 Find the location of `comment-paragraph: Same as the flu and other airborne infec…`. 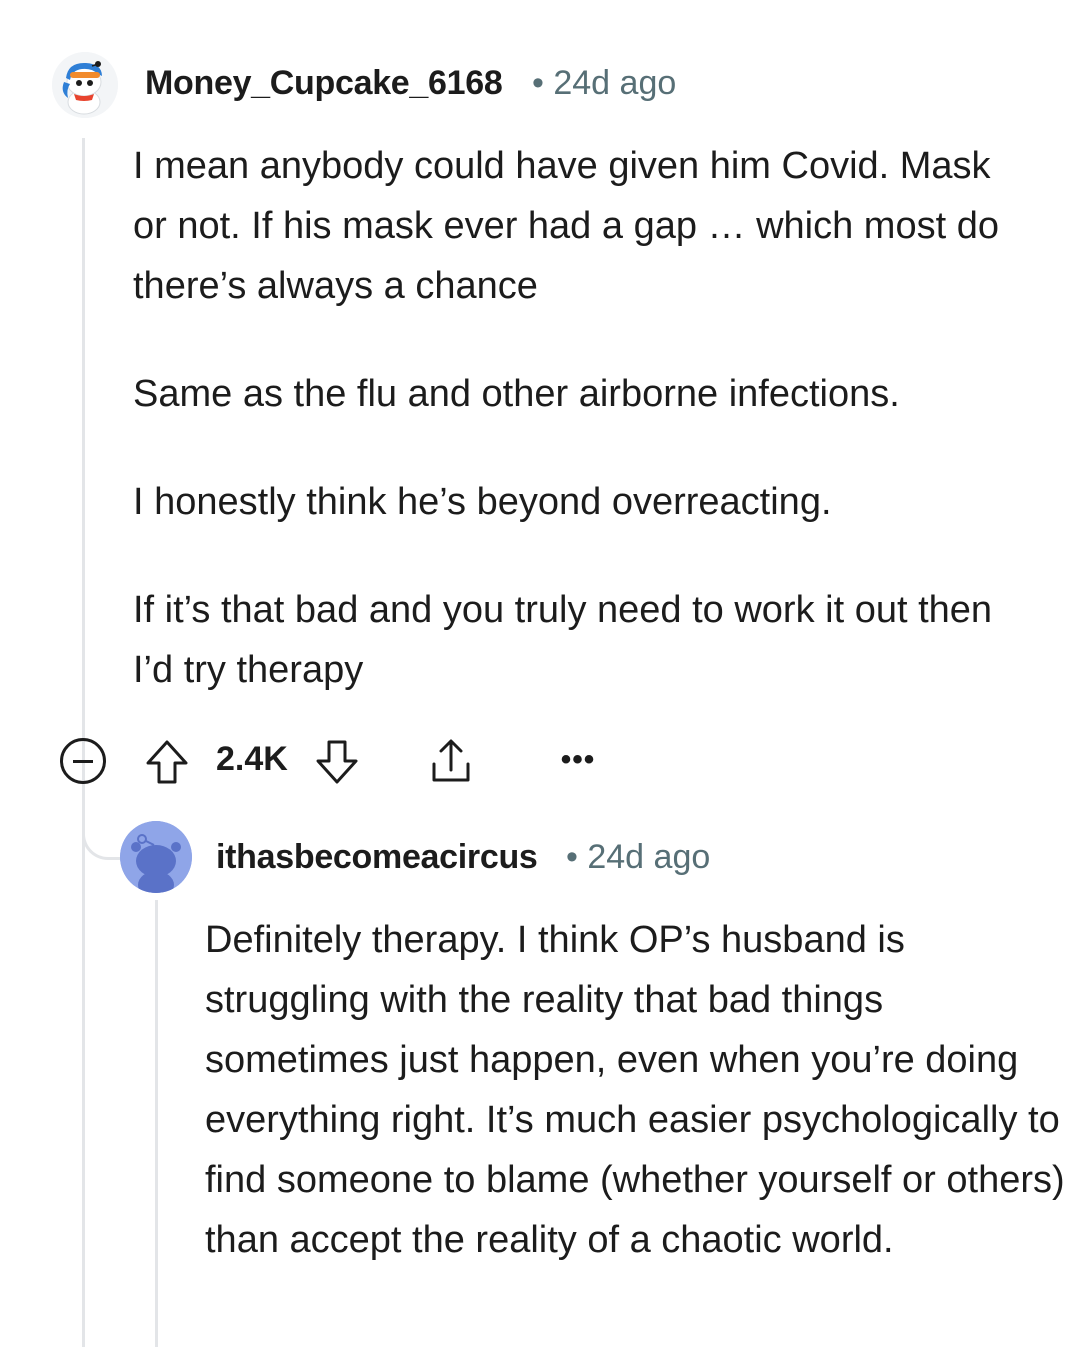

comment-paragraph: Same as the flu and other airborne infec… is located at coordinates (516, 394).